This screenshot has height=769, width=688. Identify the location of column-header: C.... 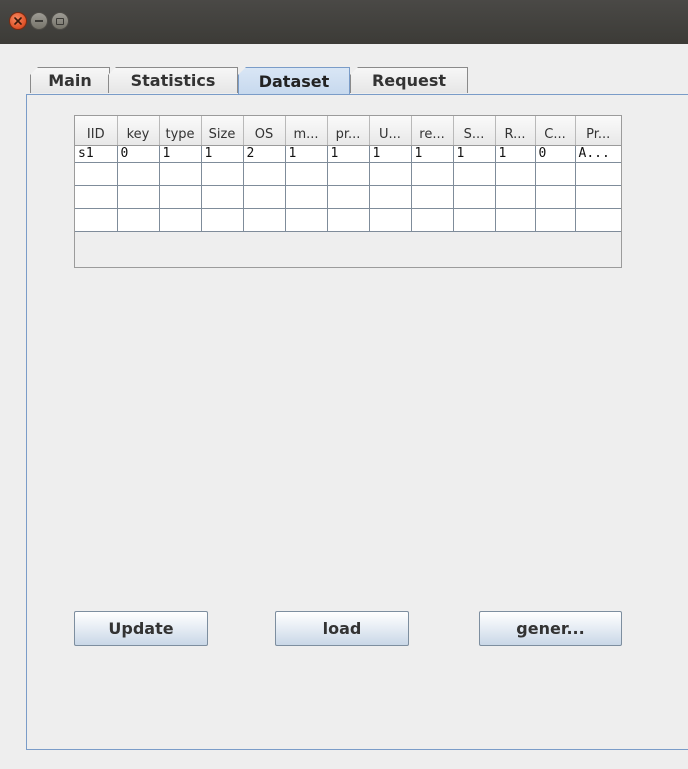
(555, 131).